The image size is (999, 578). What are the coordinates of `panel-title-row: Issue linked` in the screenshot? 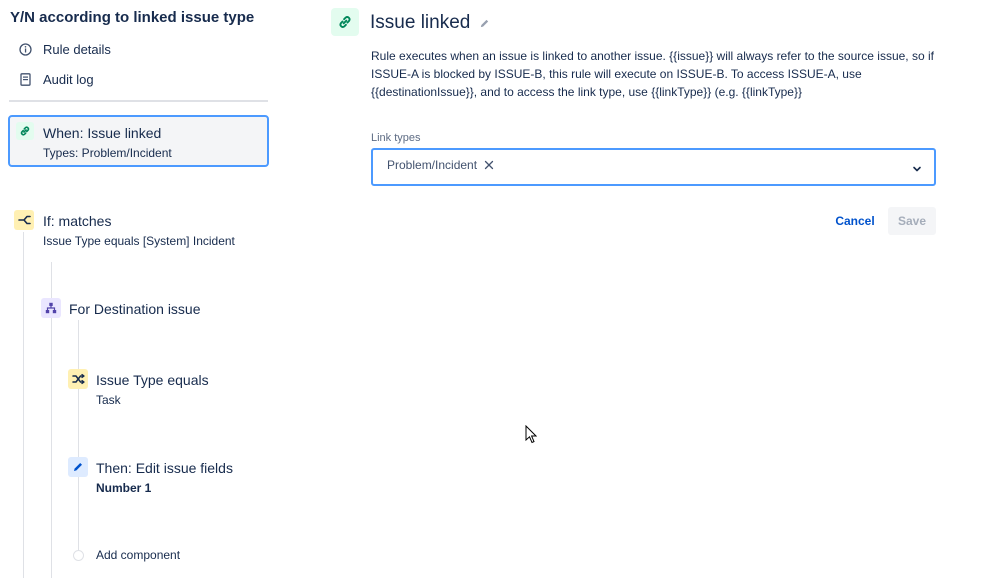 It's located at (430, 23).